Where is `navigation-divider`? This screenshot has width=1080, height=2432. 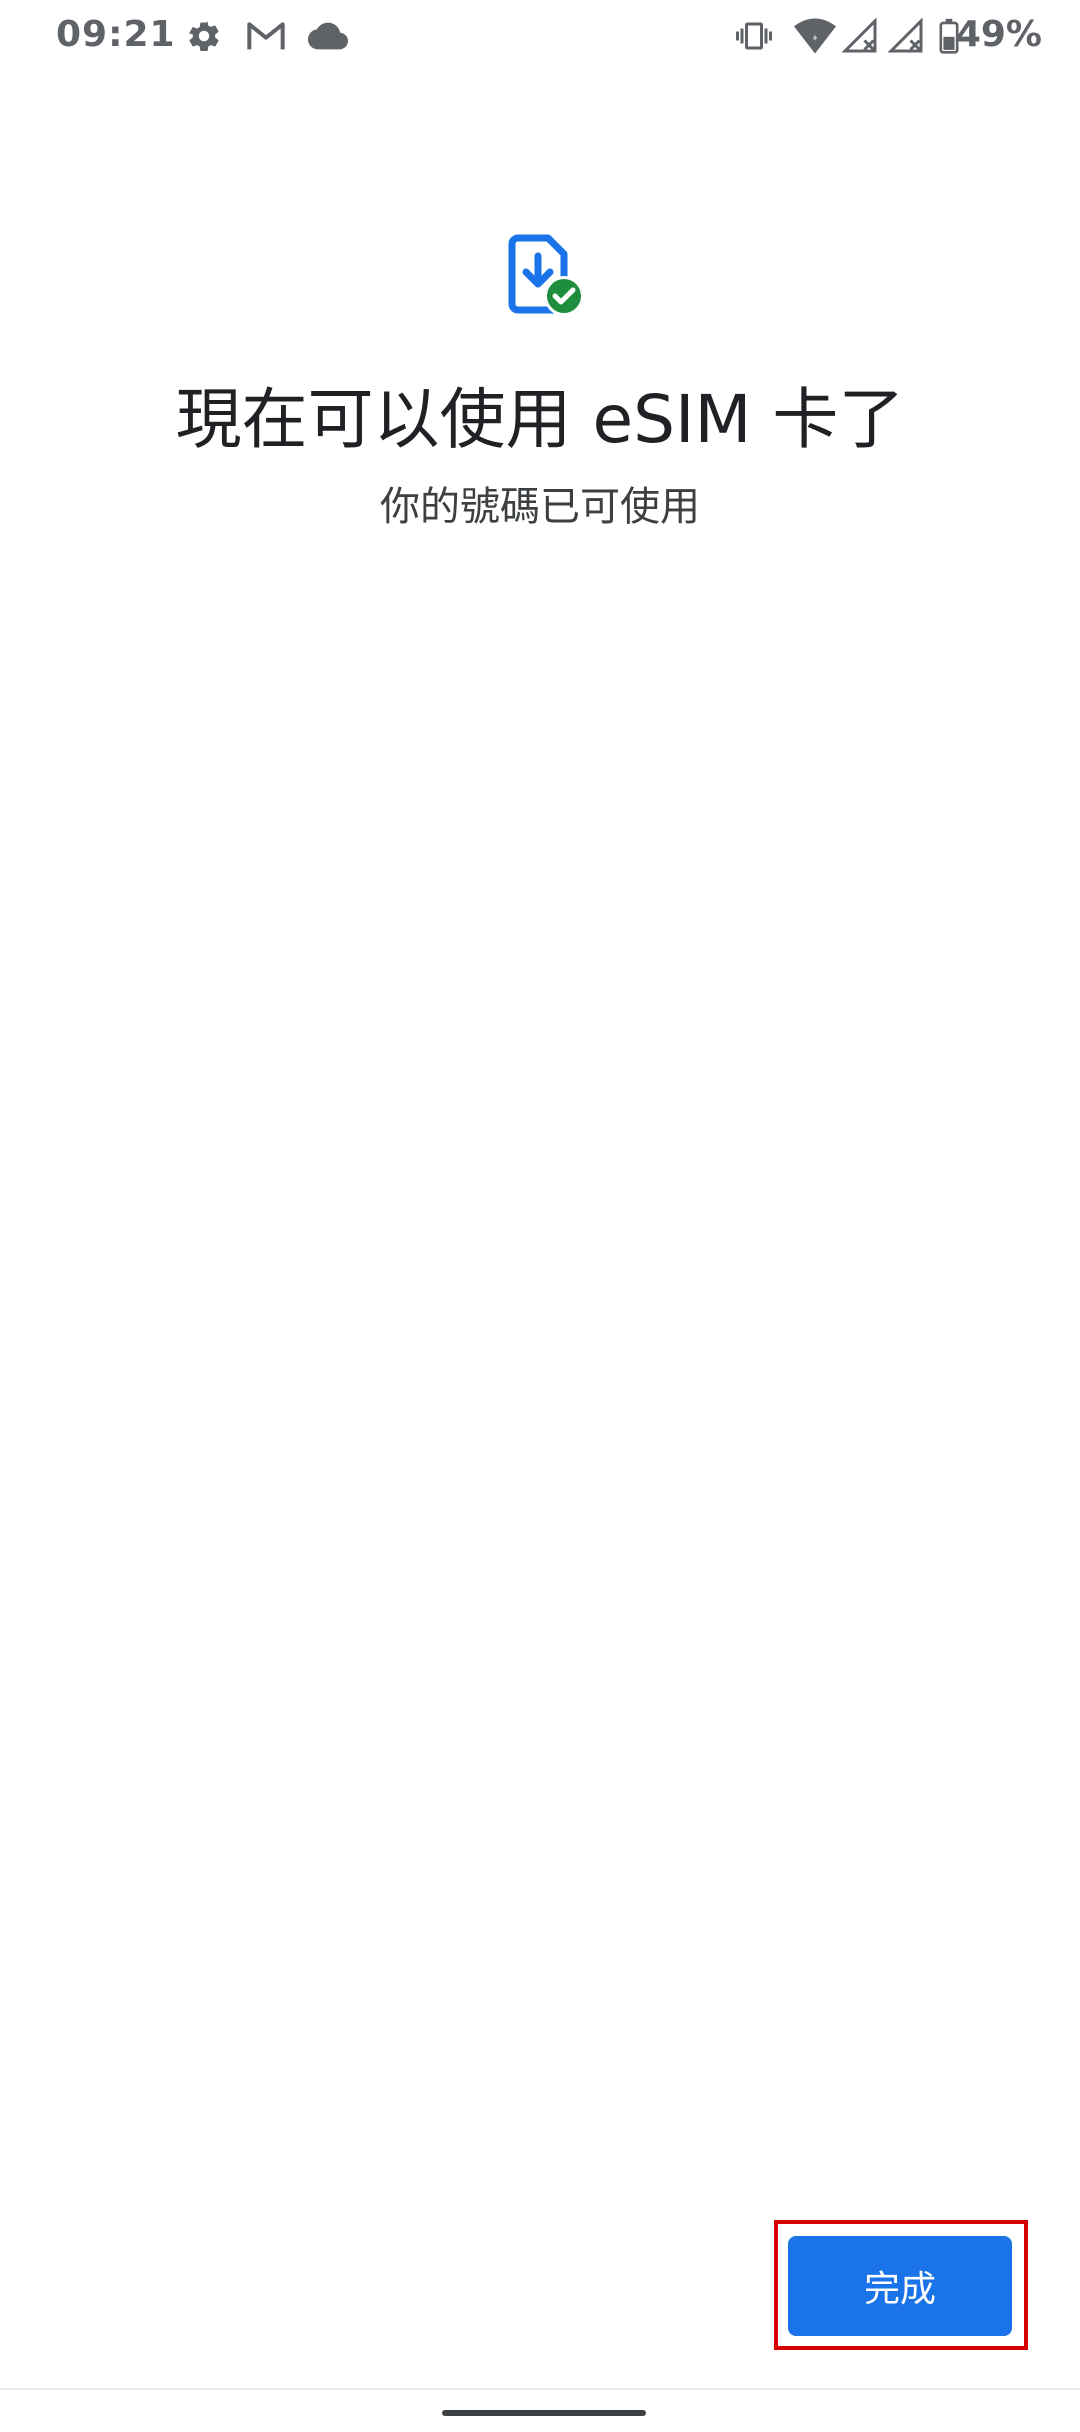 navigation-divider is located at coordinates (540, 2389).